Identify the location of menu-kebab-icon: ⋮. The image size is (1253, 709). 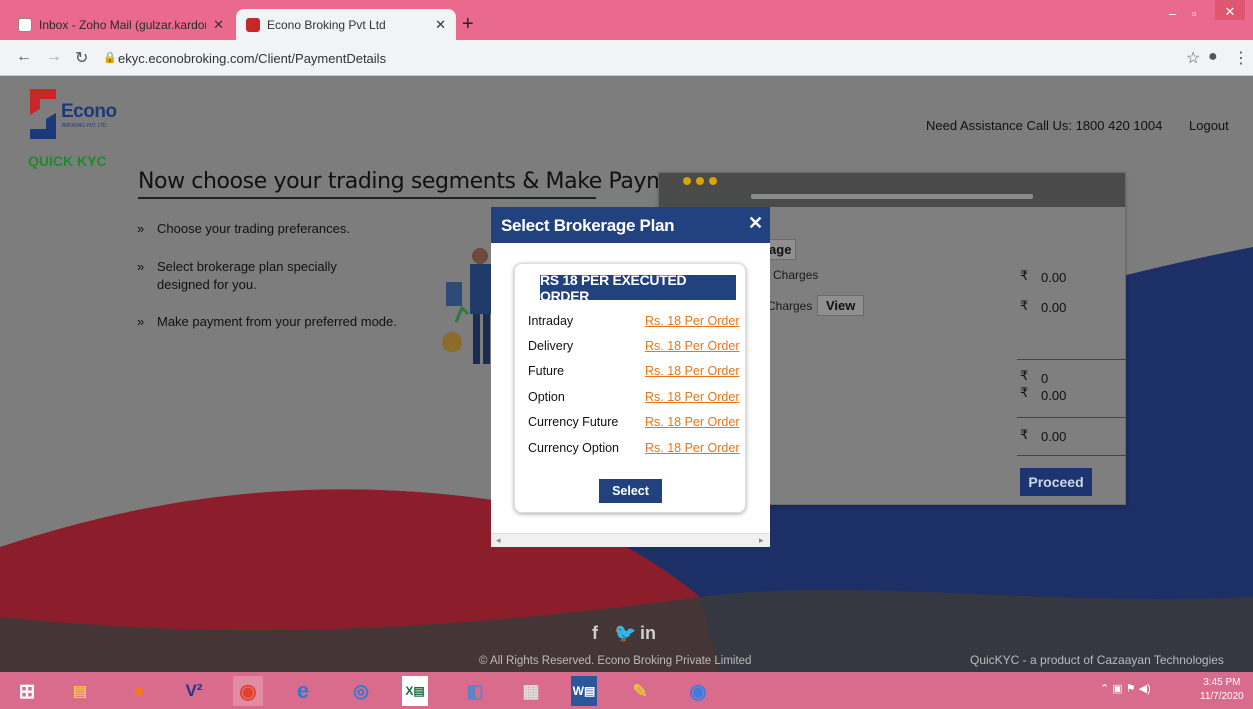
(1241, 58).